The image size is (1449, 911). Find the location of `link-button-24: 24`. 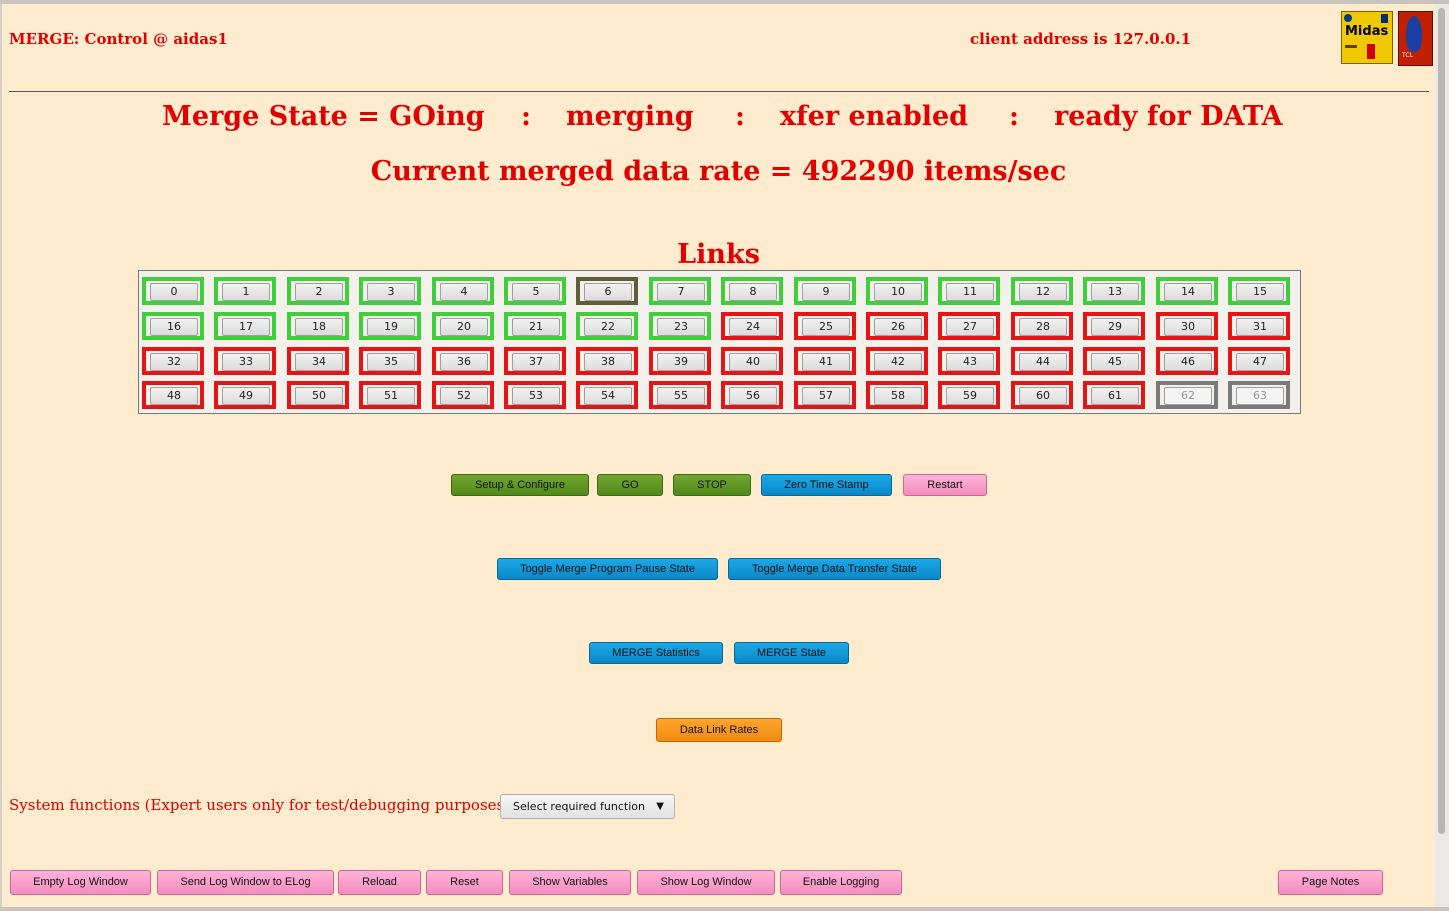

link-button-24: 24 is located at coordinates (753, 327).